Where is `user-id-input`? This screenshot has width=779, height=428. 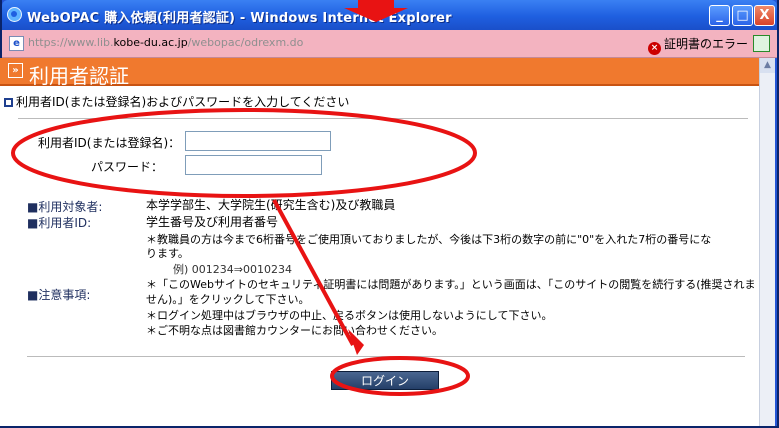
user-id-input is located at coordinates (258, 141).